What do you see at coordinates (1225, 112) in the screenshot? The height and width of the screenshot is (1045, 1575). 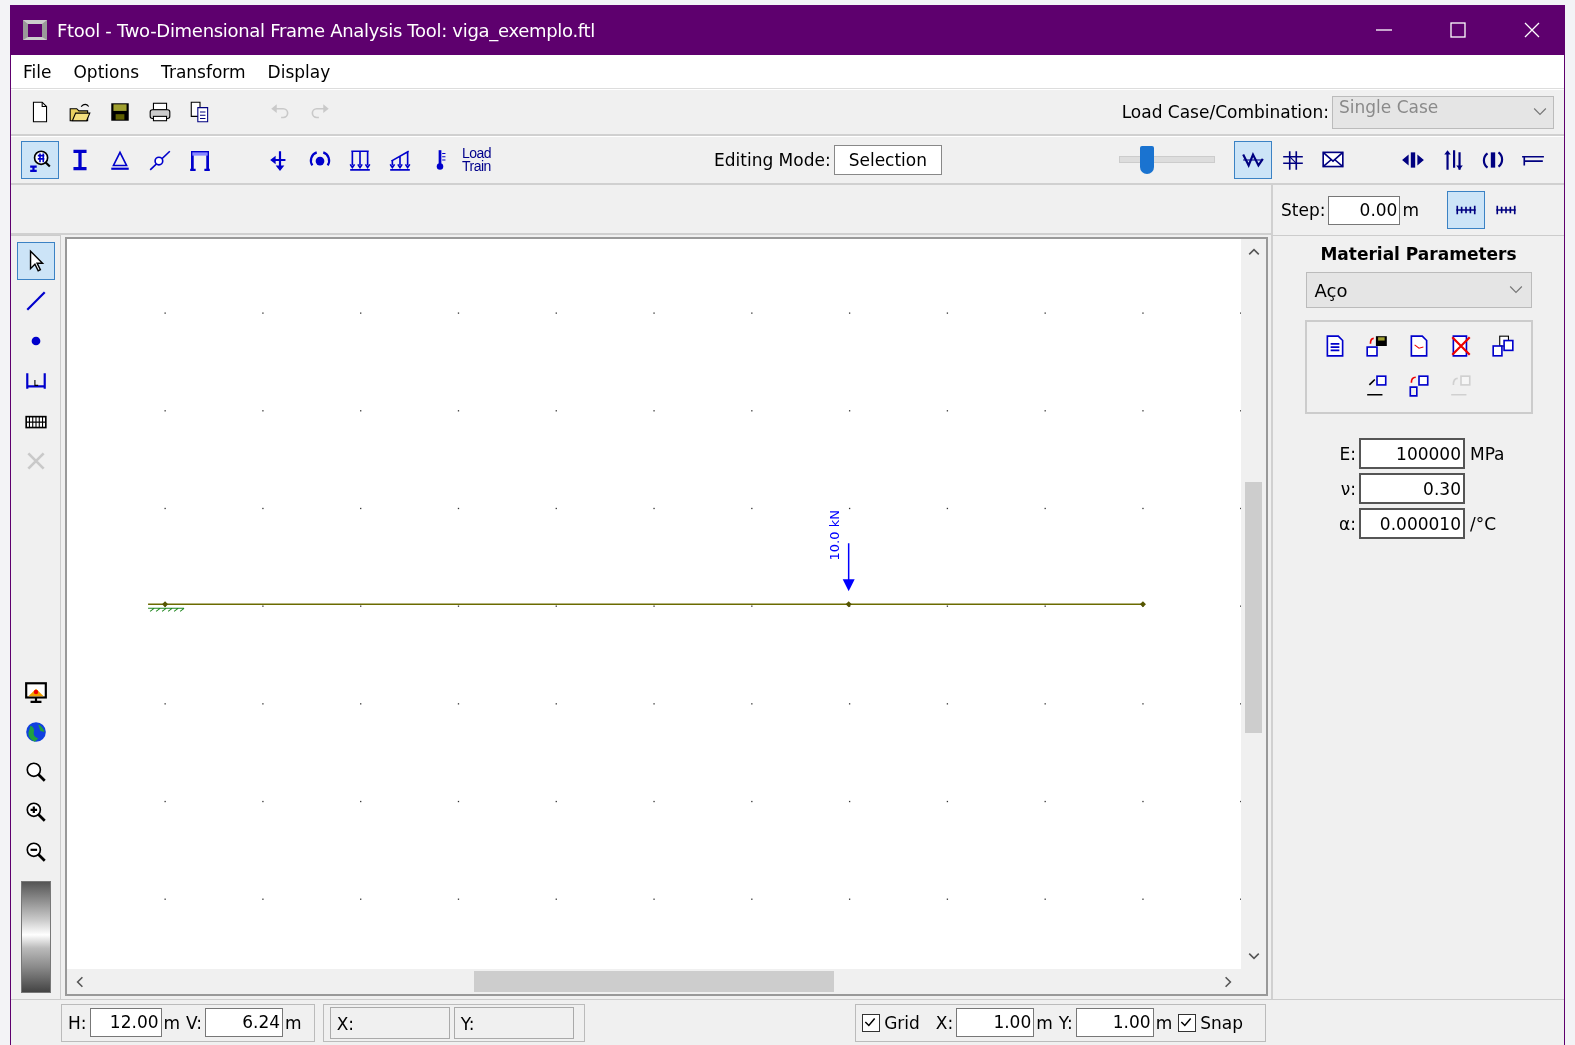 I see `field-label: Load Case/Combination:` at bounding box center [1225, 112].